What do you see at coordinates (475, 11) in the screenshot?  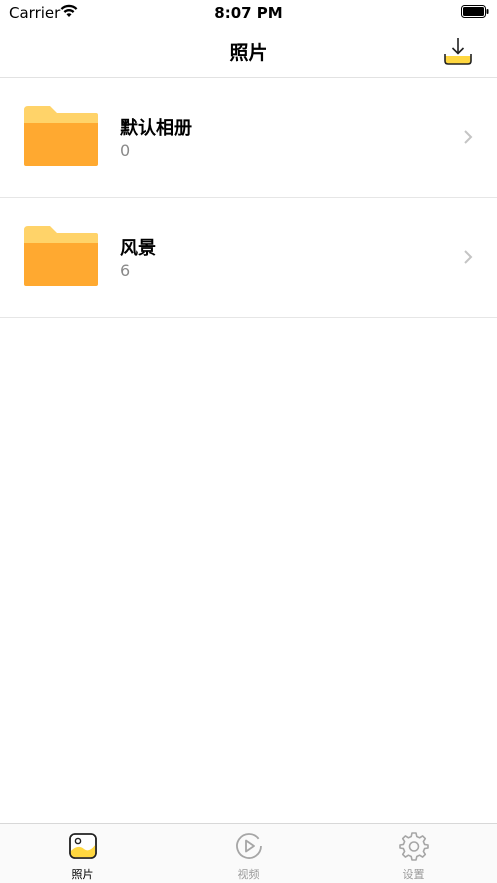 I see `battery-icon` at bounding box center [475, 11].